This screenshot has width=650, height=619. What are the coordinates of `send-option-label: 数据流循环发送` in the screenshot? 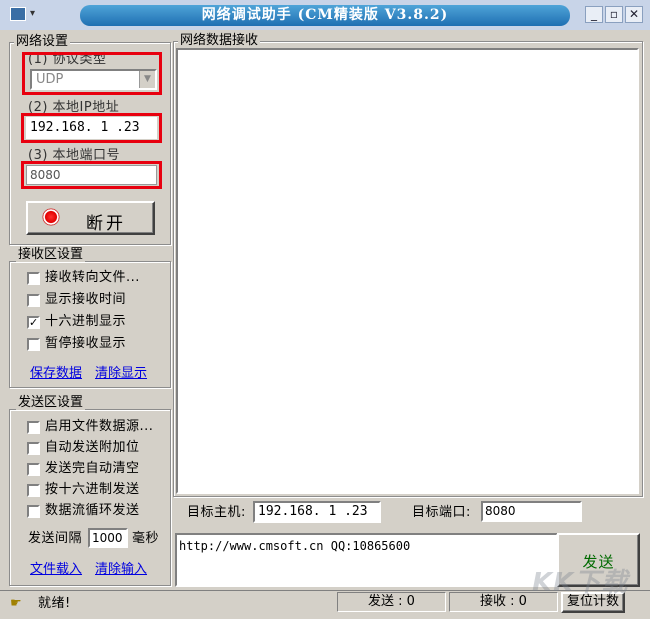 It's located at (92, 511).